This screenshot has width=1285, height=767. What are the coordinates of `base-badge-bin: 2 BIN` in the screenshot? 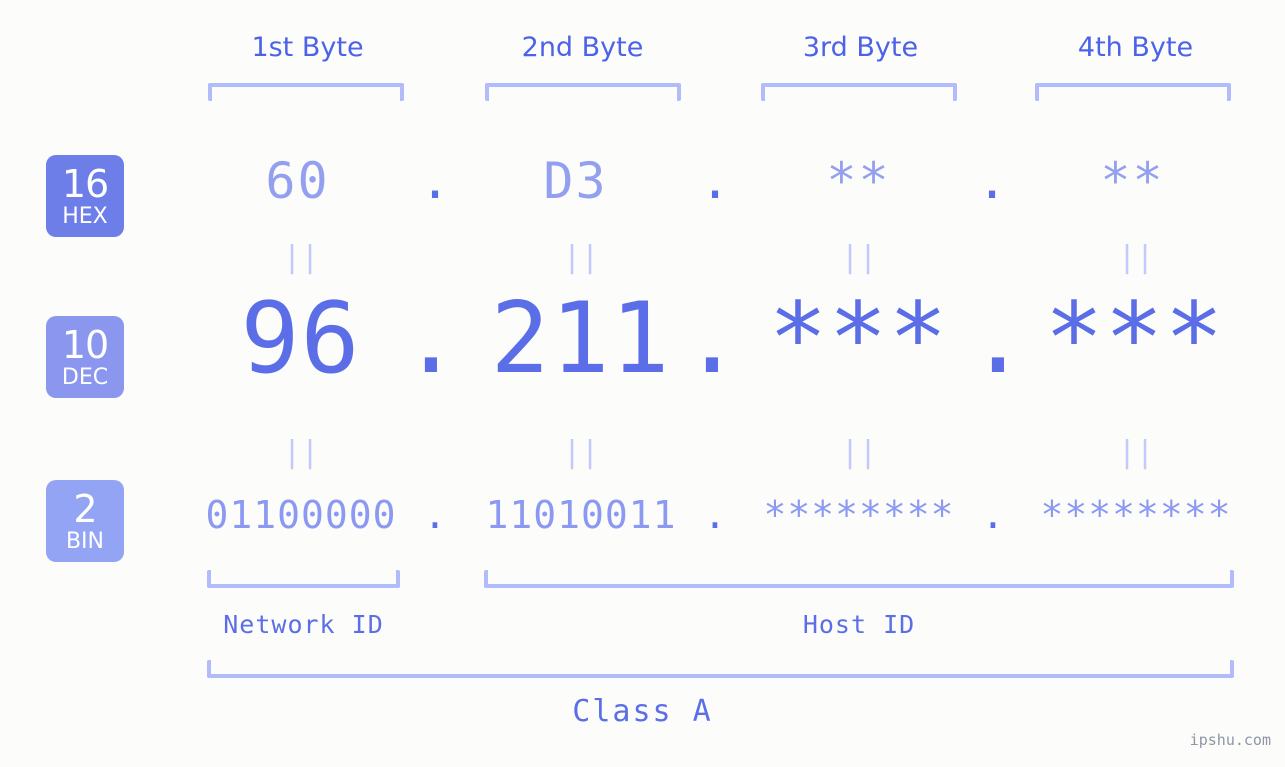 It's located at (85, 521).